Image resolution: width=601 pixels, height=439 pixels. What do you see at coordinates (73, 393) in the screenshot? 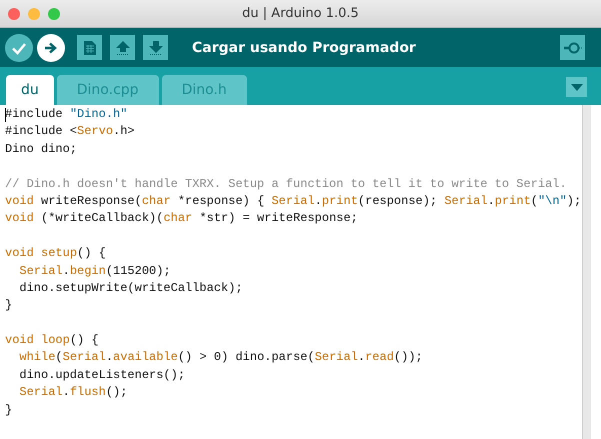
I see `code-line: Serial.flush();` at bounding box center [73, 393].